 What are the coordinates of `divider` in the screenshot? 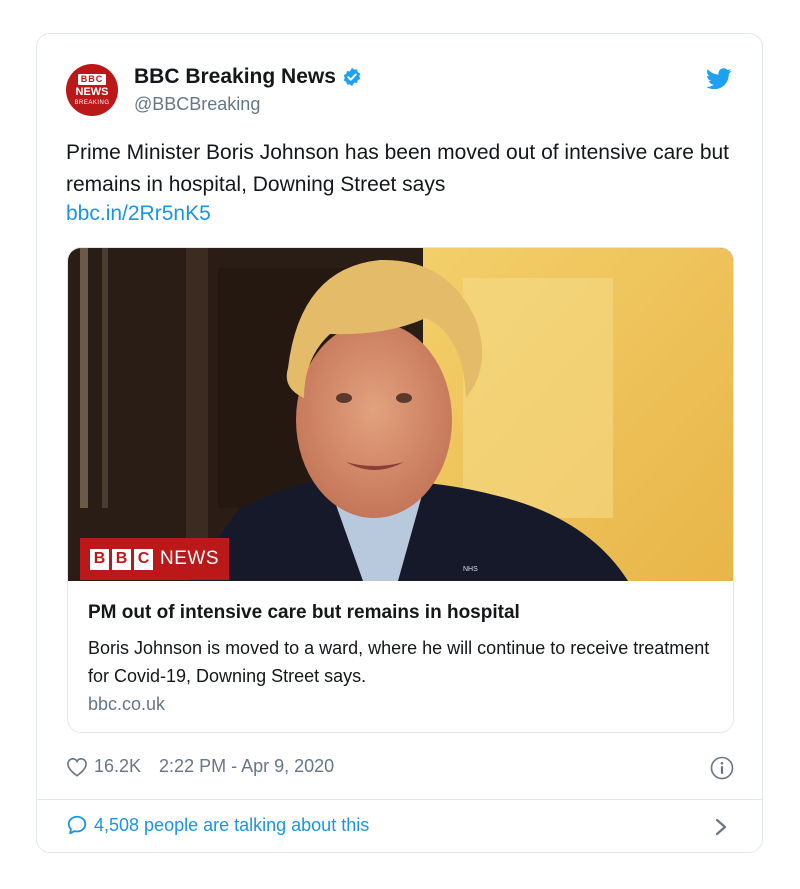 It's located at (399, 799).